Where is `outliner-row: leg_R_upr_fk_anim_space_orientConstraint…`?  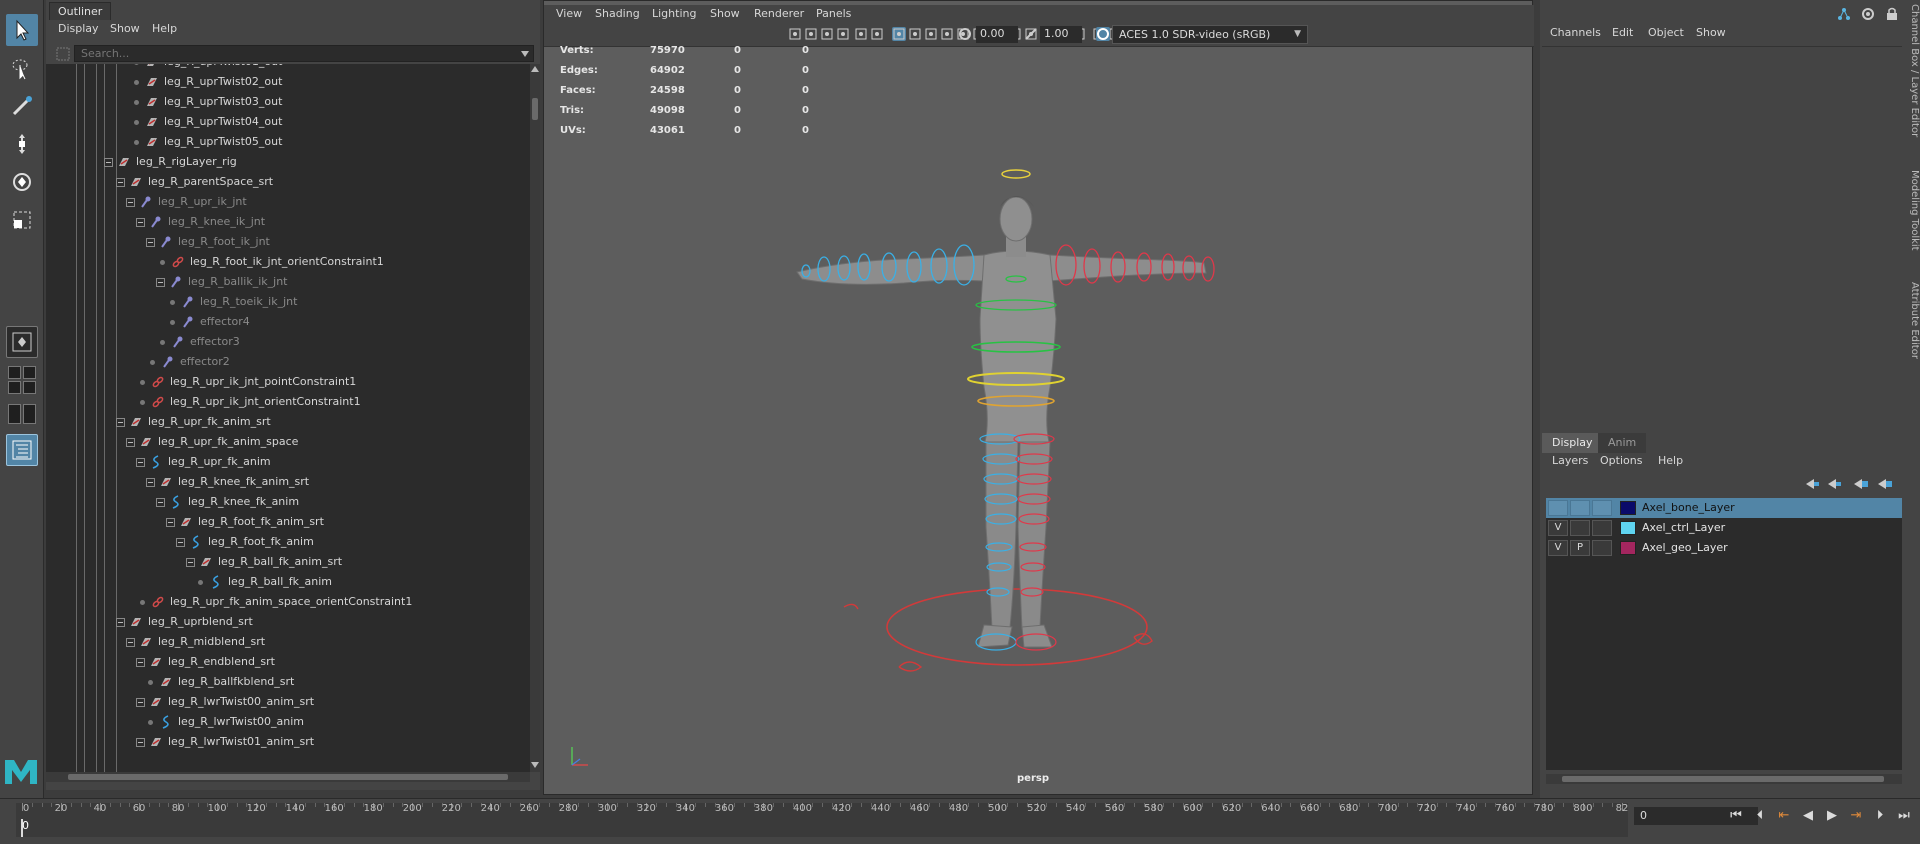
outliner-row: leg_R_upr_fk_anim_space_orientConstraint… is located at coordinates (286, 602).